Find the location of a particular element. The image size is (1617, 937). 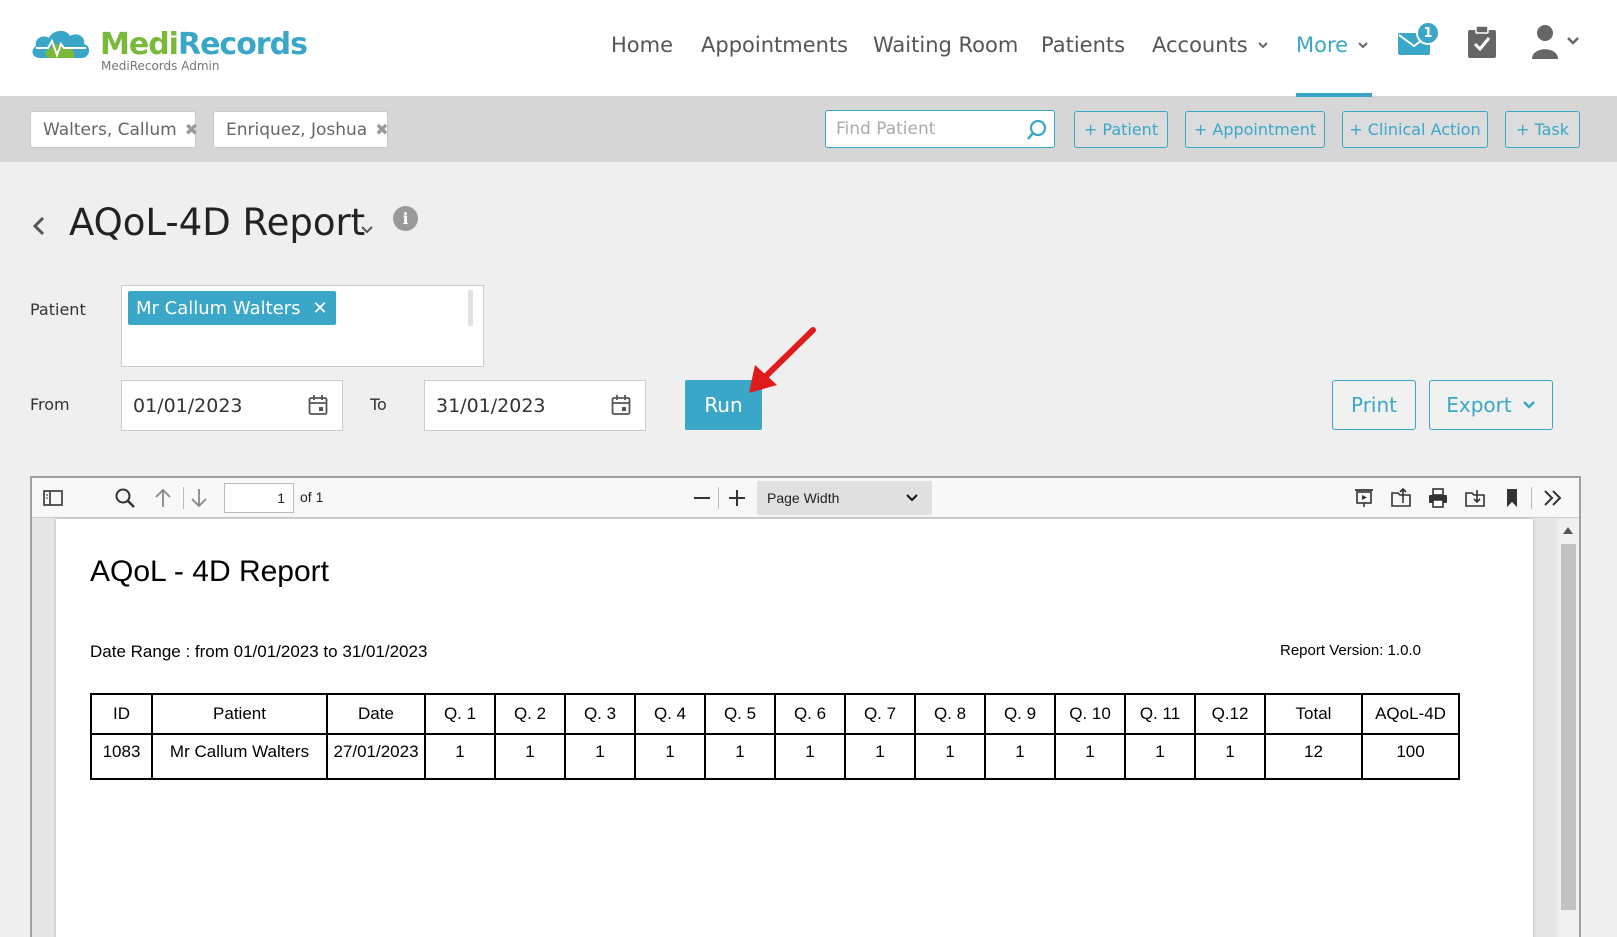

pdf-scrollbar is located at coordinates (1568, 728).